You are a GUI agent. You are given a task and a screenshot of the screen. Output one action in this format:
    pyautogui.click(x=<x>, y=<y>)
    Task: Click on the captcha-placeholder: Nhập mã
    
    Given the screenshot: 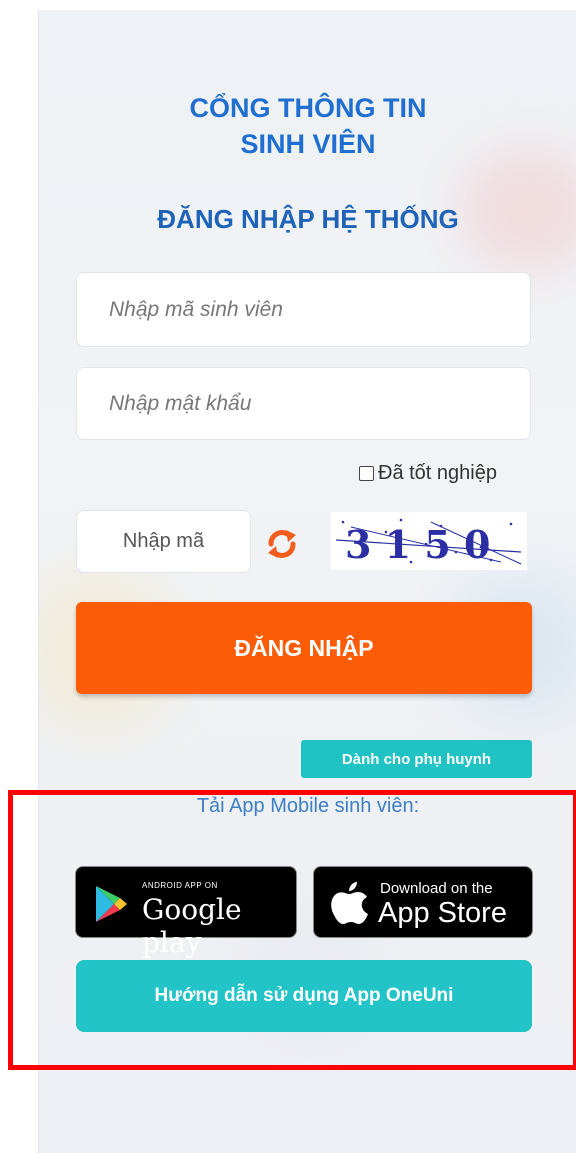 What is the action you would take?
    pyautogui.click(x=163, y=541)
    